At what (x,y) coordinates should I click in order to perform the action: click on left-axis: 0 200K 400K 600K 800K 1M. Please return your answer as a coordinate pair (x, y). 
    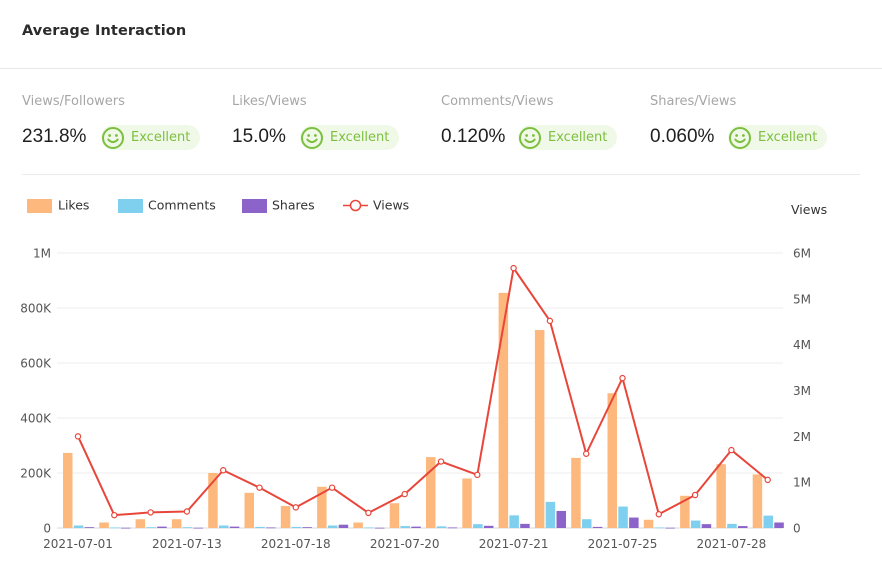
    Looking at the image, I should click on (36, 391).